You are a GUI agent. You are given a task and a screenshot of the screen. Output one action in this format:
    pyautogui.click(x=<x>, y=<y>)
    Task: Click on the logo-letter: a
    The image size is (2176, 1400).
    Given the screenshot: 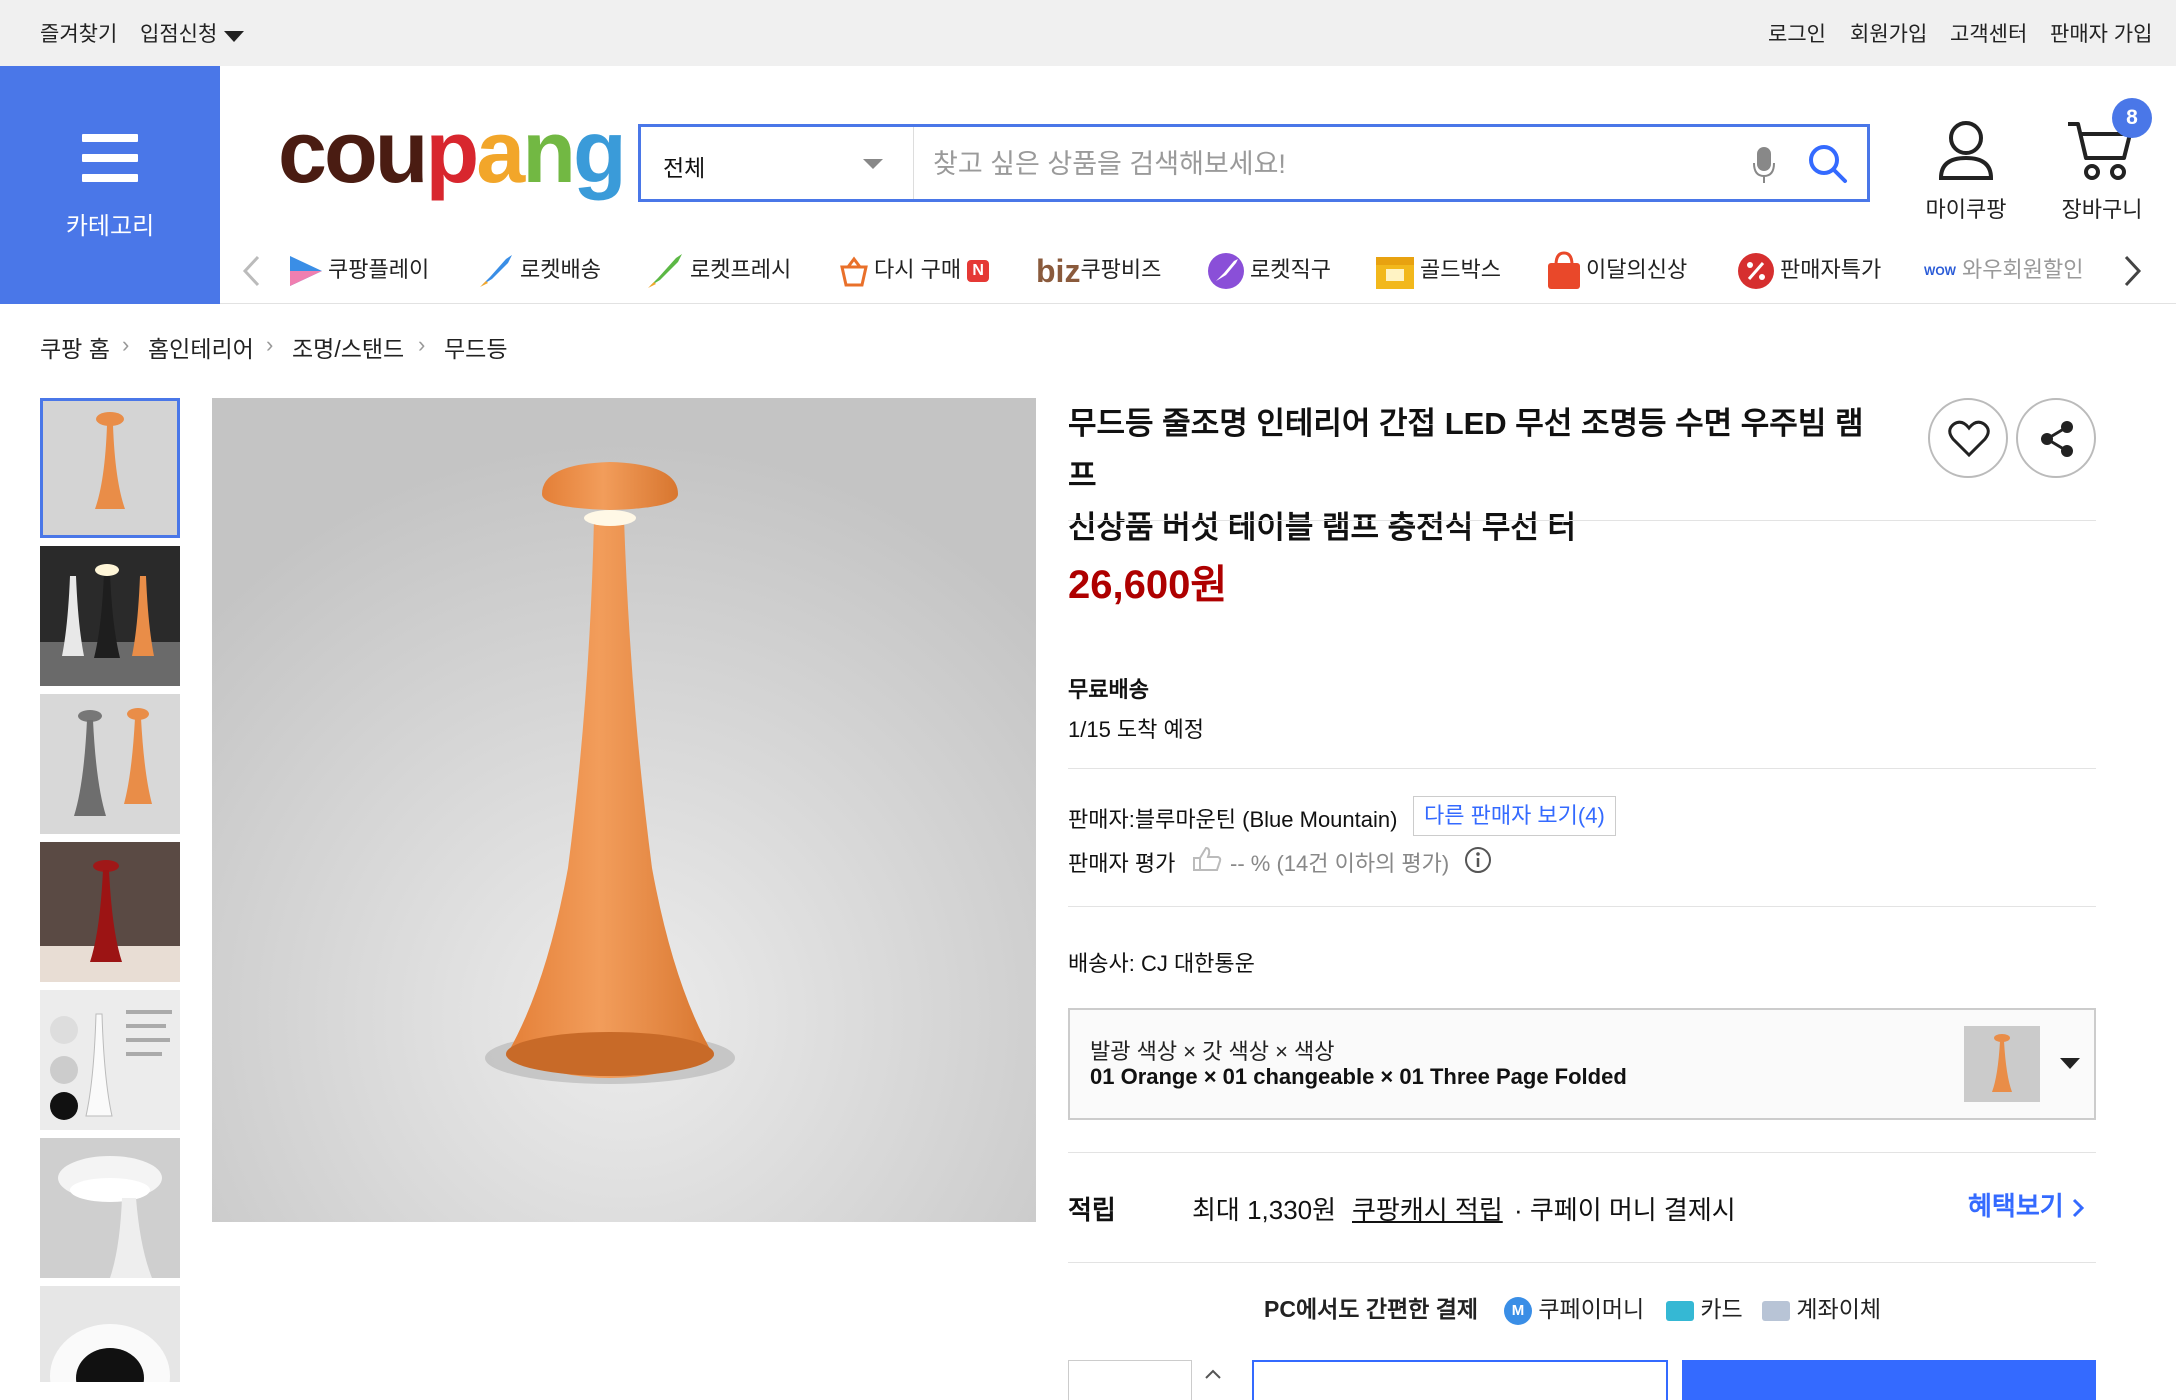 What is the action you would take?
    pyautogui.click(x=500, y=151)
    